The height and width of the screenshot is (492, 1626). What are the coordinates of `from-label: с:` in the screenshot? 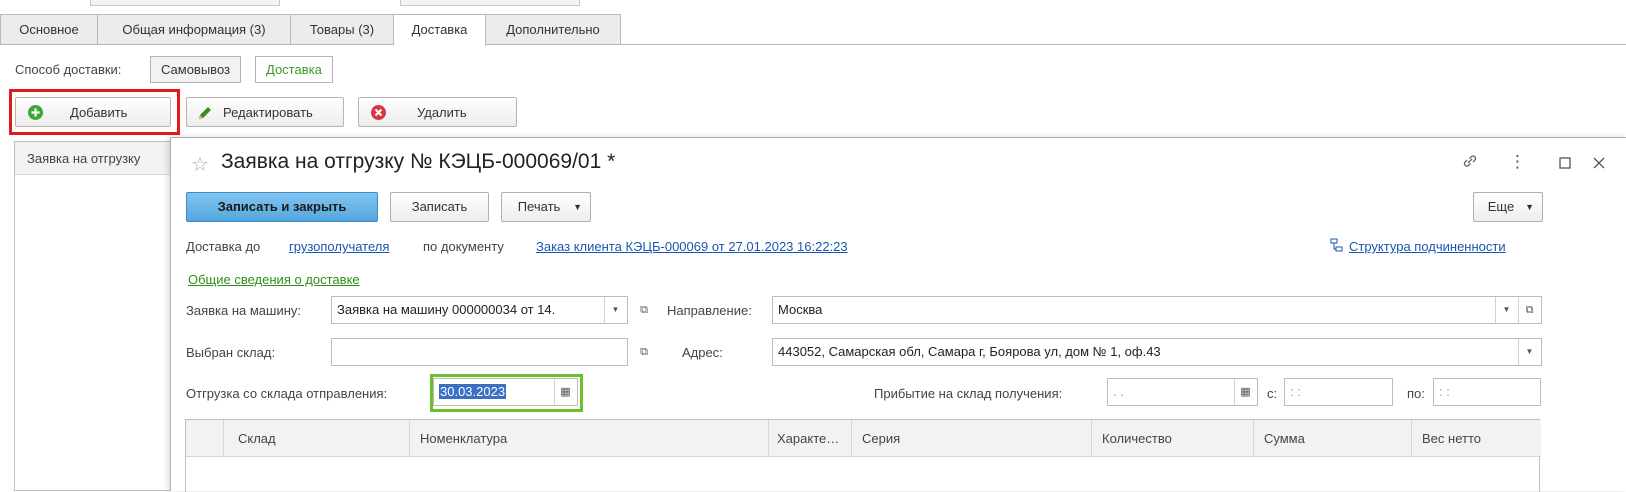 It's located at (1272, 393).